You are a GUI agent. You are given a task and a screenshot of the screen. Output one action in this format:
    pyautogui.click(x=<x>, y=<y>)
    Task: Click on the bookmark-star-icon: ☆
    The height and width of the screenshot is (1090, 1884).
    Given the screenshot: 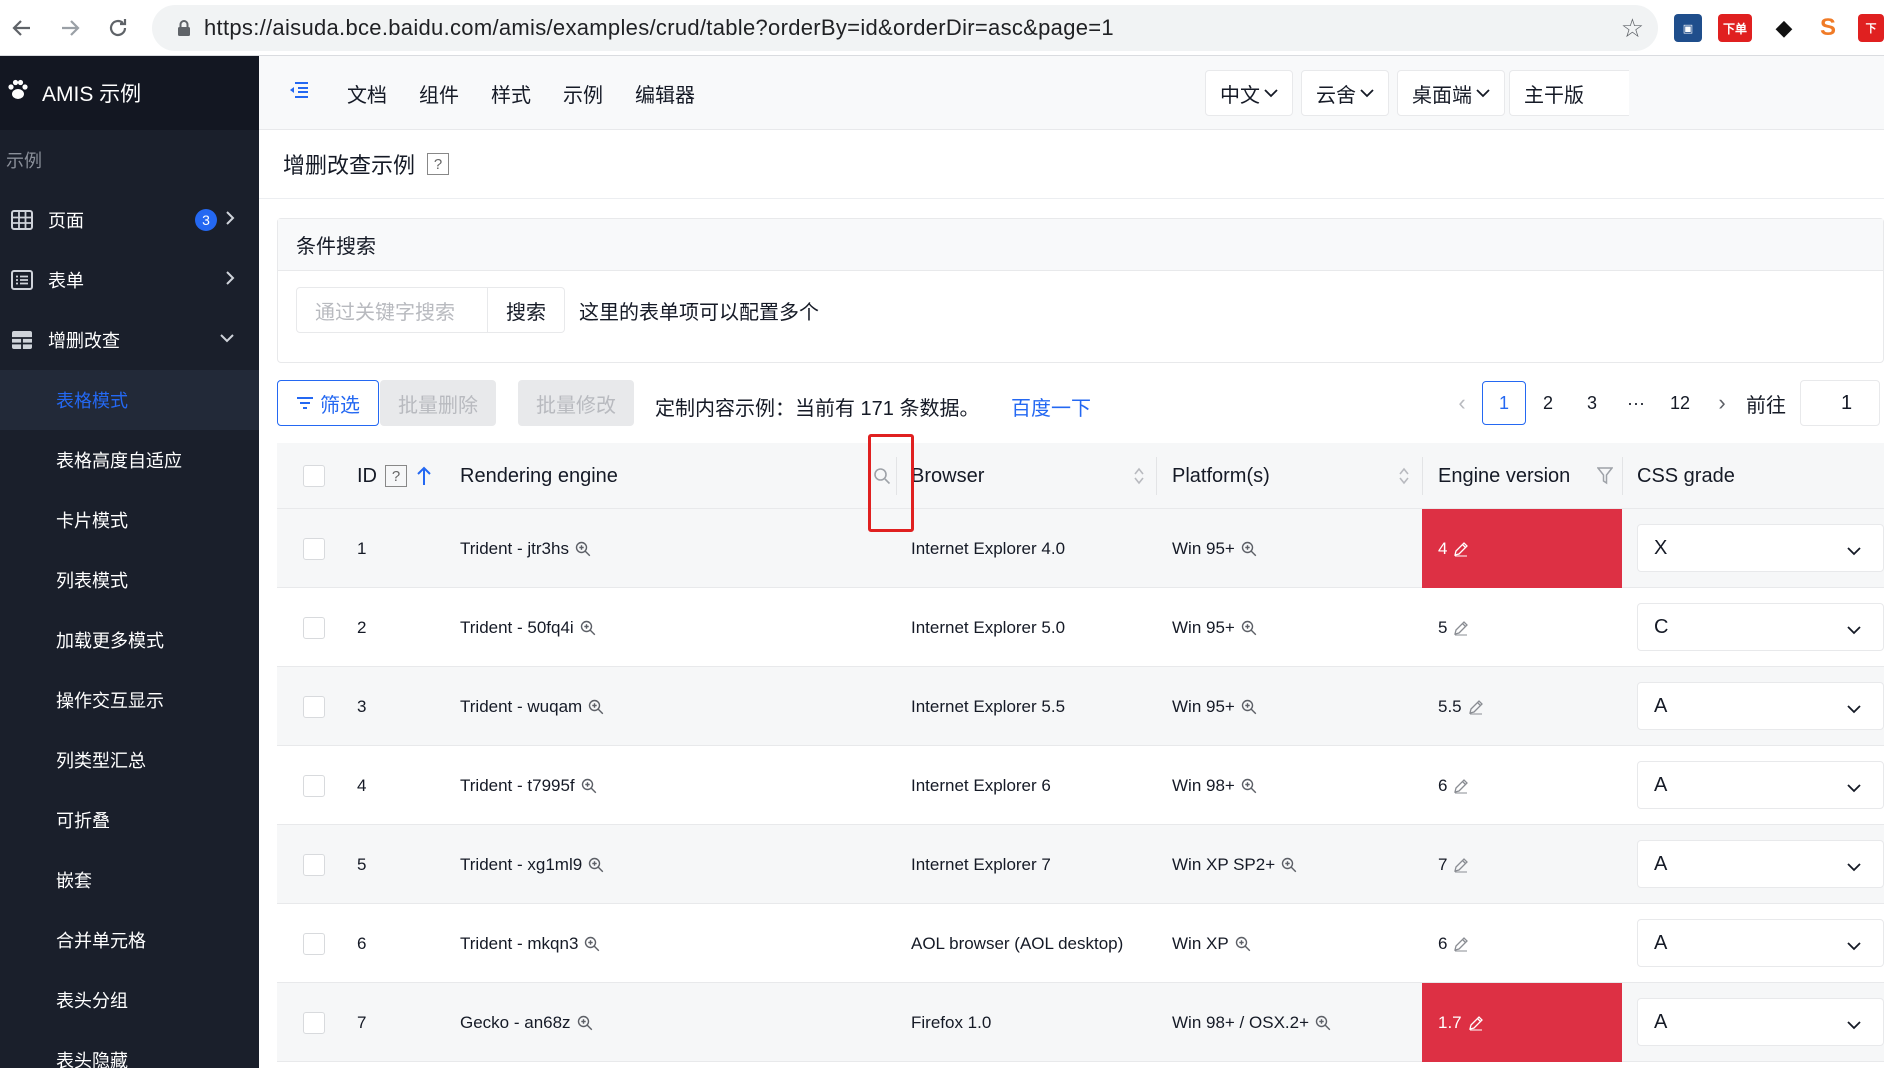 What is the action you would take?
    pyautogui.click(x=1632, y=28)
    